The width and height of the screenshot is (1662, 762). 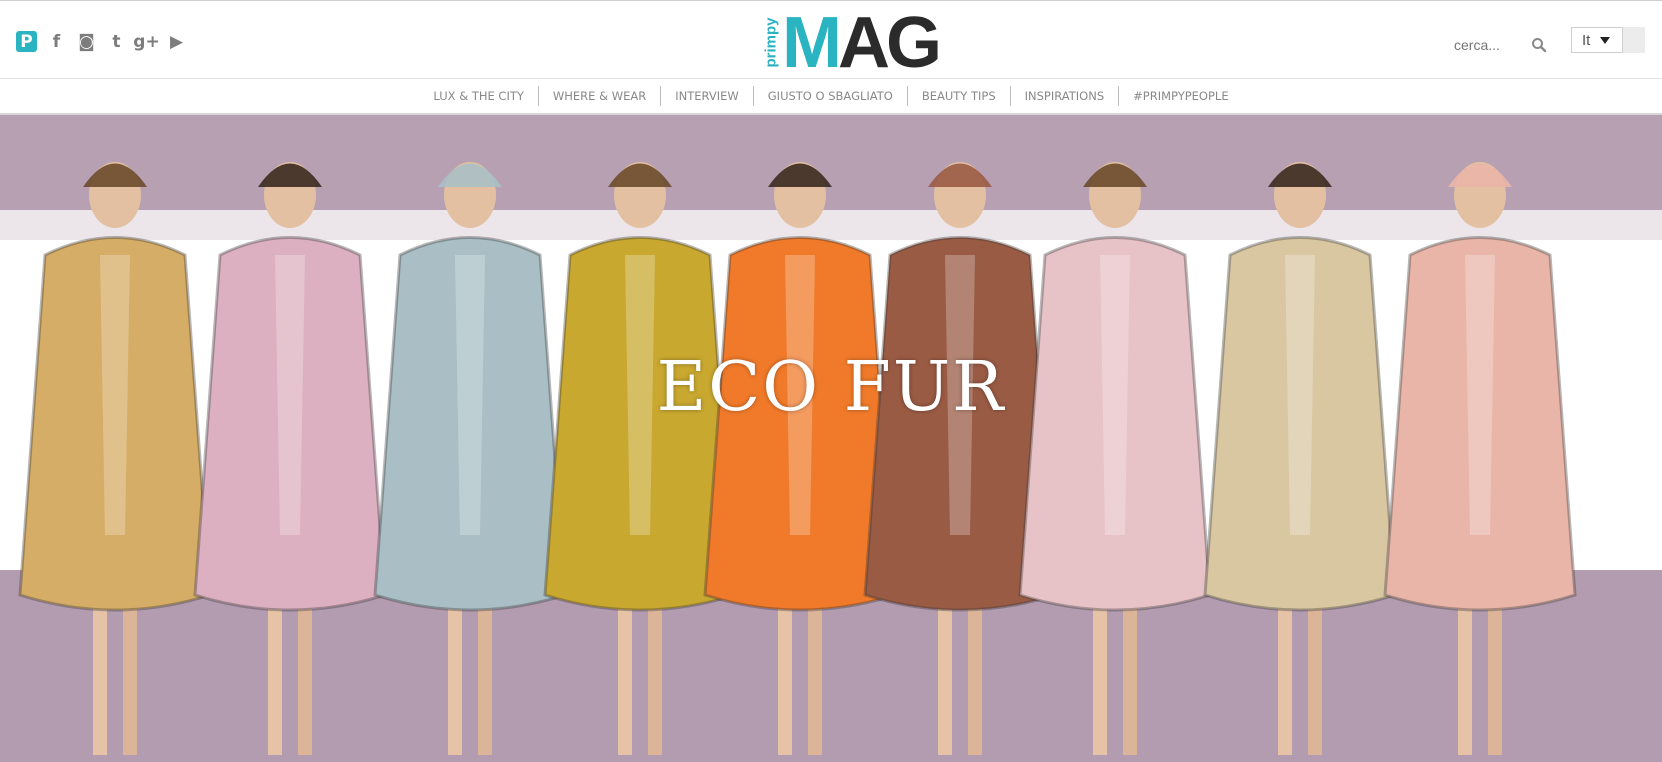 I want to click on nav-item-giusto-o-sbagliato: GIUSTO O SBAGLIATO, so click(x=831, y=96).